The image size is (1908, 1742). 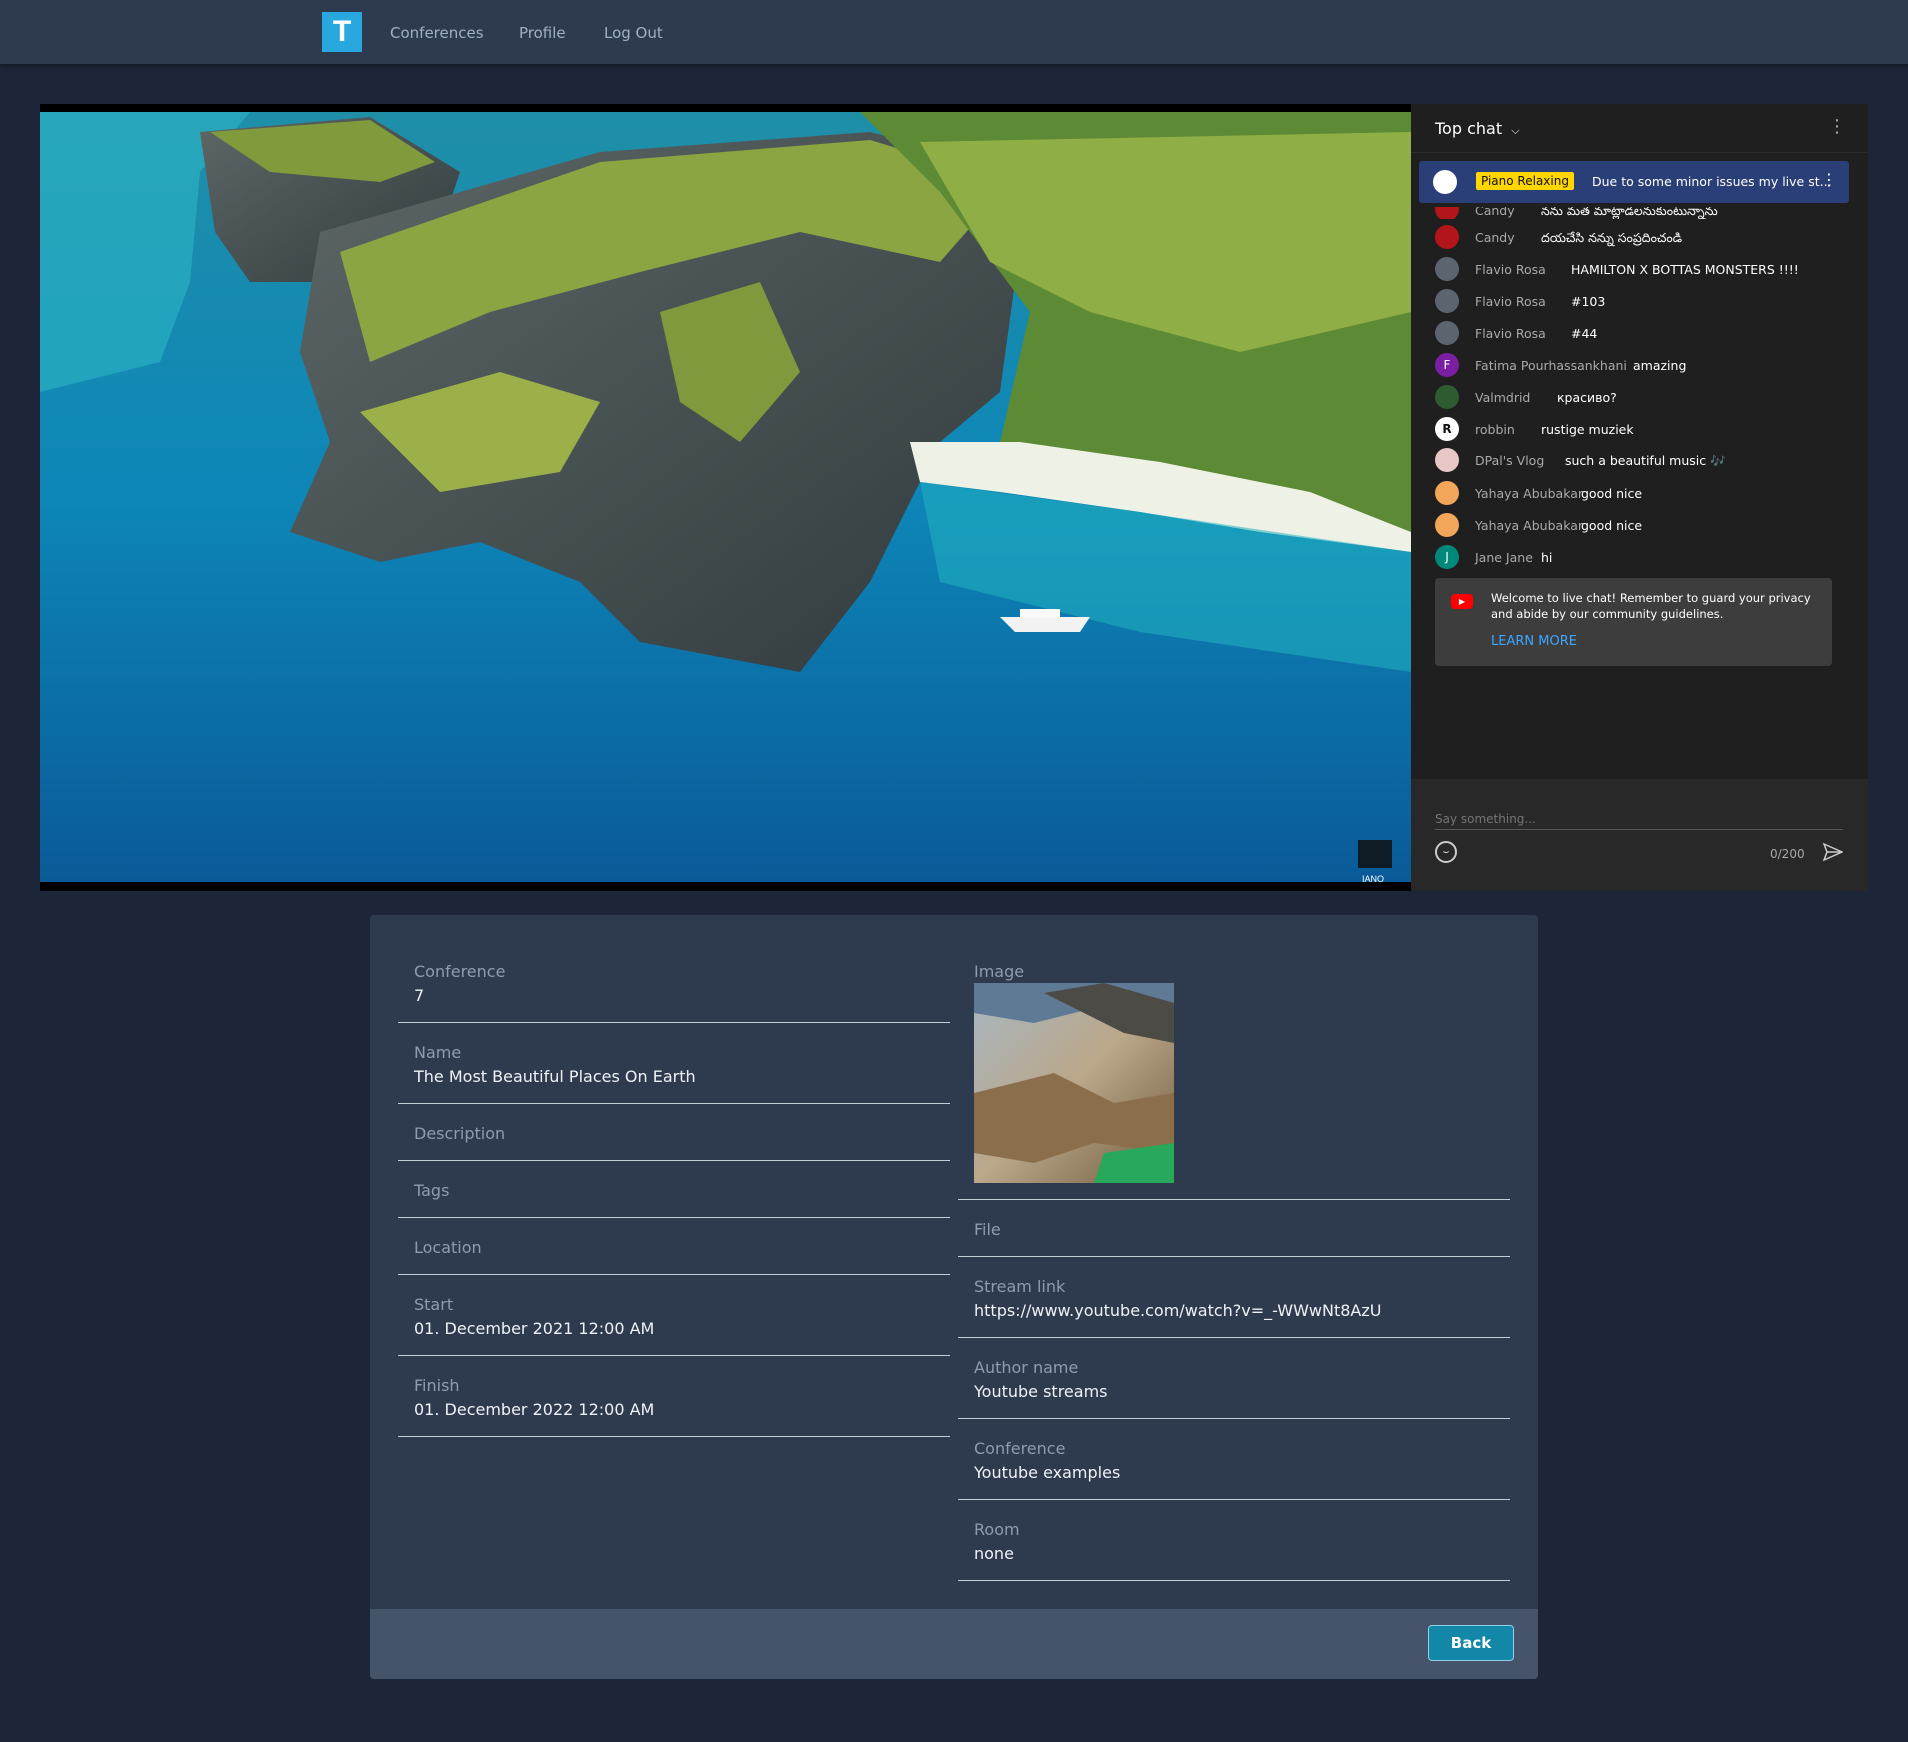 What do you see at coordinates (1645, 301) in the screenshot?
I see `chat-message: Flavio Rosa #103` at bounding box center [1645, 301].